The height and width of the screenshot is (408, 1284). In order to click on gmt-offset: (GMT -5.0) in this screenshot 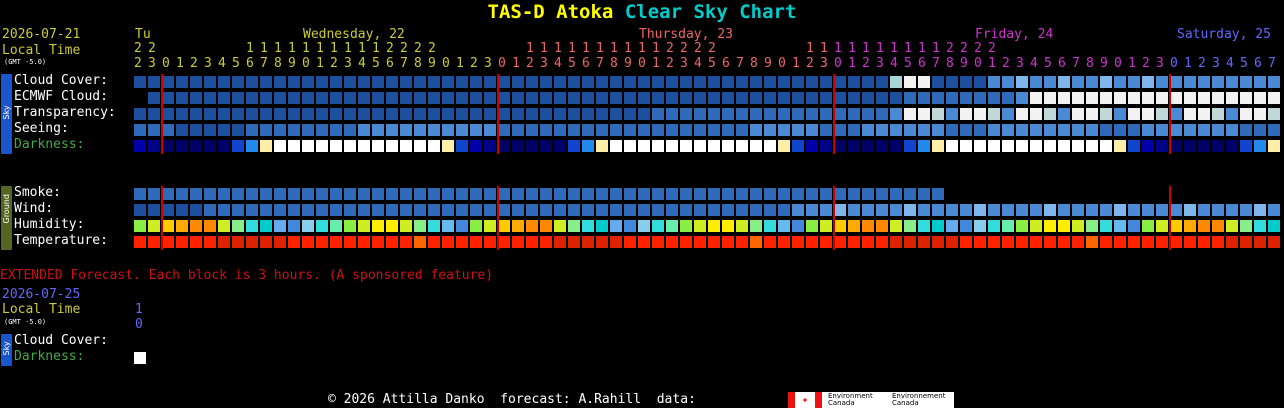, I will do `click(25, 62)`.